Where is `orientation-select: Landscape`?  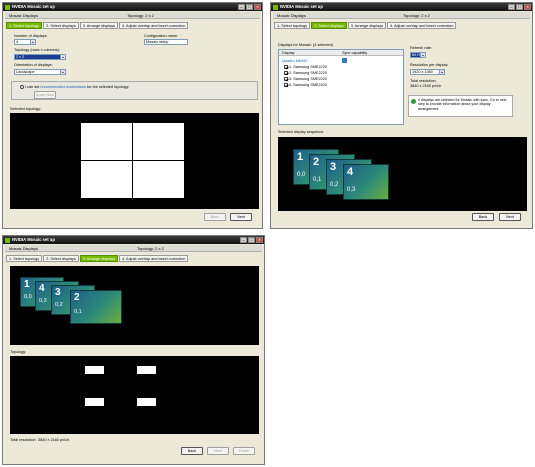
orientation-select: Landscape is located at coordinates (40, 72).